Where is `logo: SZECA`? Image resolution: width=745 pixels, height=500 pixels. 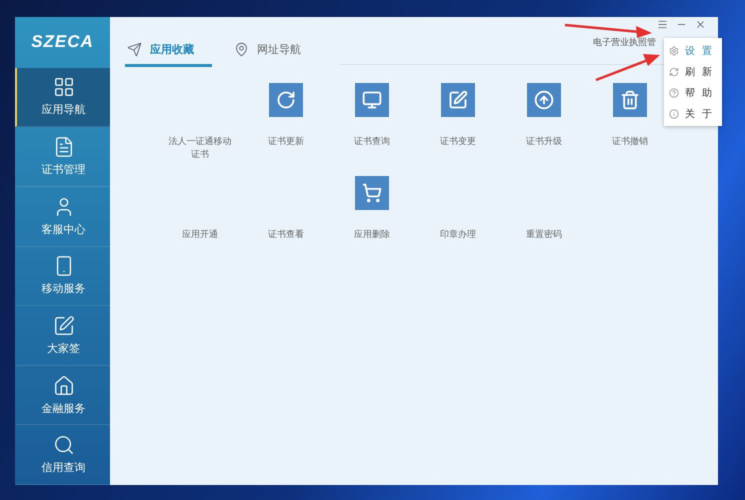 logo: SZECA is located at coordinates (62, 42).